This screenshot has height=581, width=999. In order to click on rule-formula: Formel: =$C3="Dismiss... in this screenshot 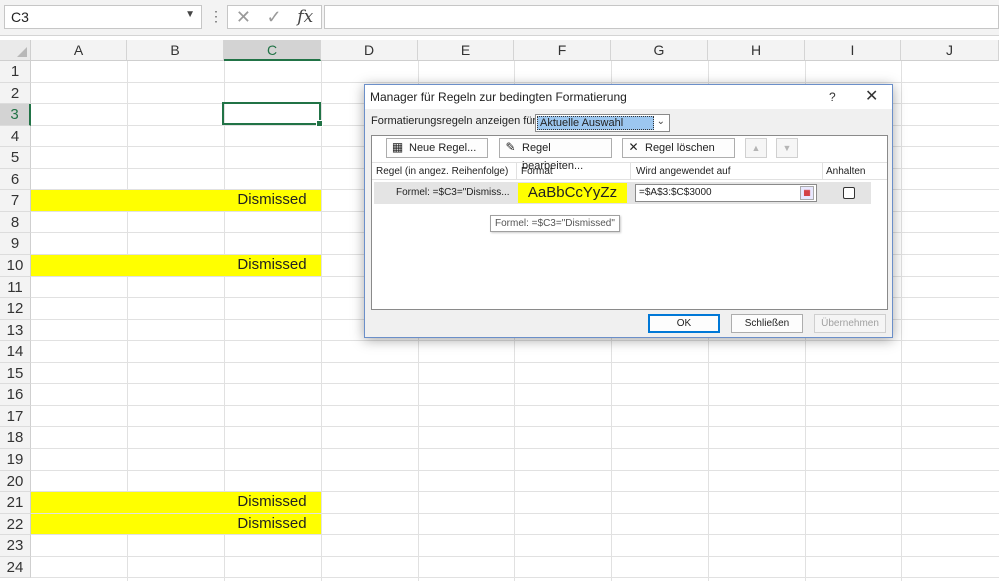, I will do `click(453, 192)`.